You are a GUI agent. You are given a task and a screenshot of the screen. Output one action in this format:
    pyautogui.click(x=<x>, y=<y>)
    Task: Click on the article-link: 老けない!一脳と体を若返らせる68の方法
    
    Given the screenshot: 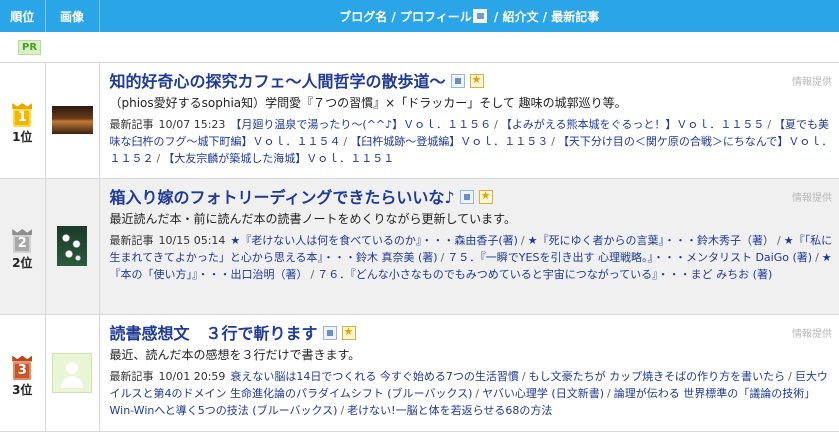 What is the action you would take?
    pyautogui.click(x=449, y=410)
    